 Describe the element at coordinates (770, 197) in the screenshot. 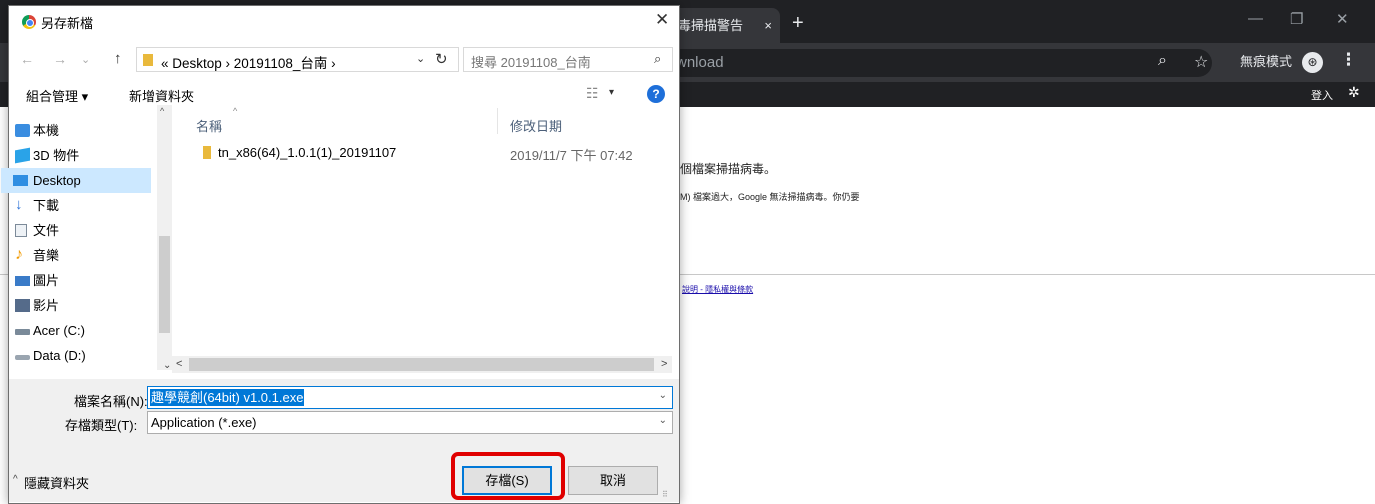

I see `warning-body: M) 檔案過大，Google 無法掃描病毒。你仍要` at that location.